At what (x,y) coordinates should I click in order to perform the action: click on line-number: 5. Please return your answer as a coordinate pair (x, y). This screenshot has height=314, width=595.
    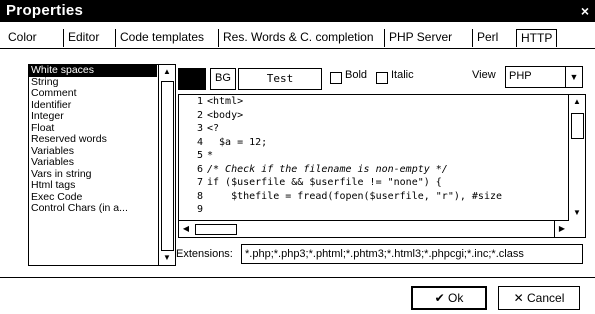
    Looking at the image, I should click on (199, 155).